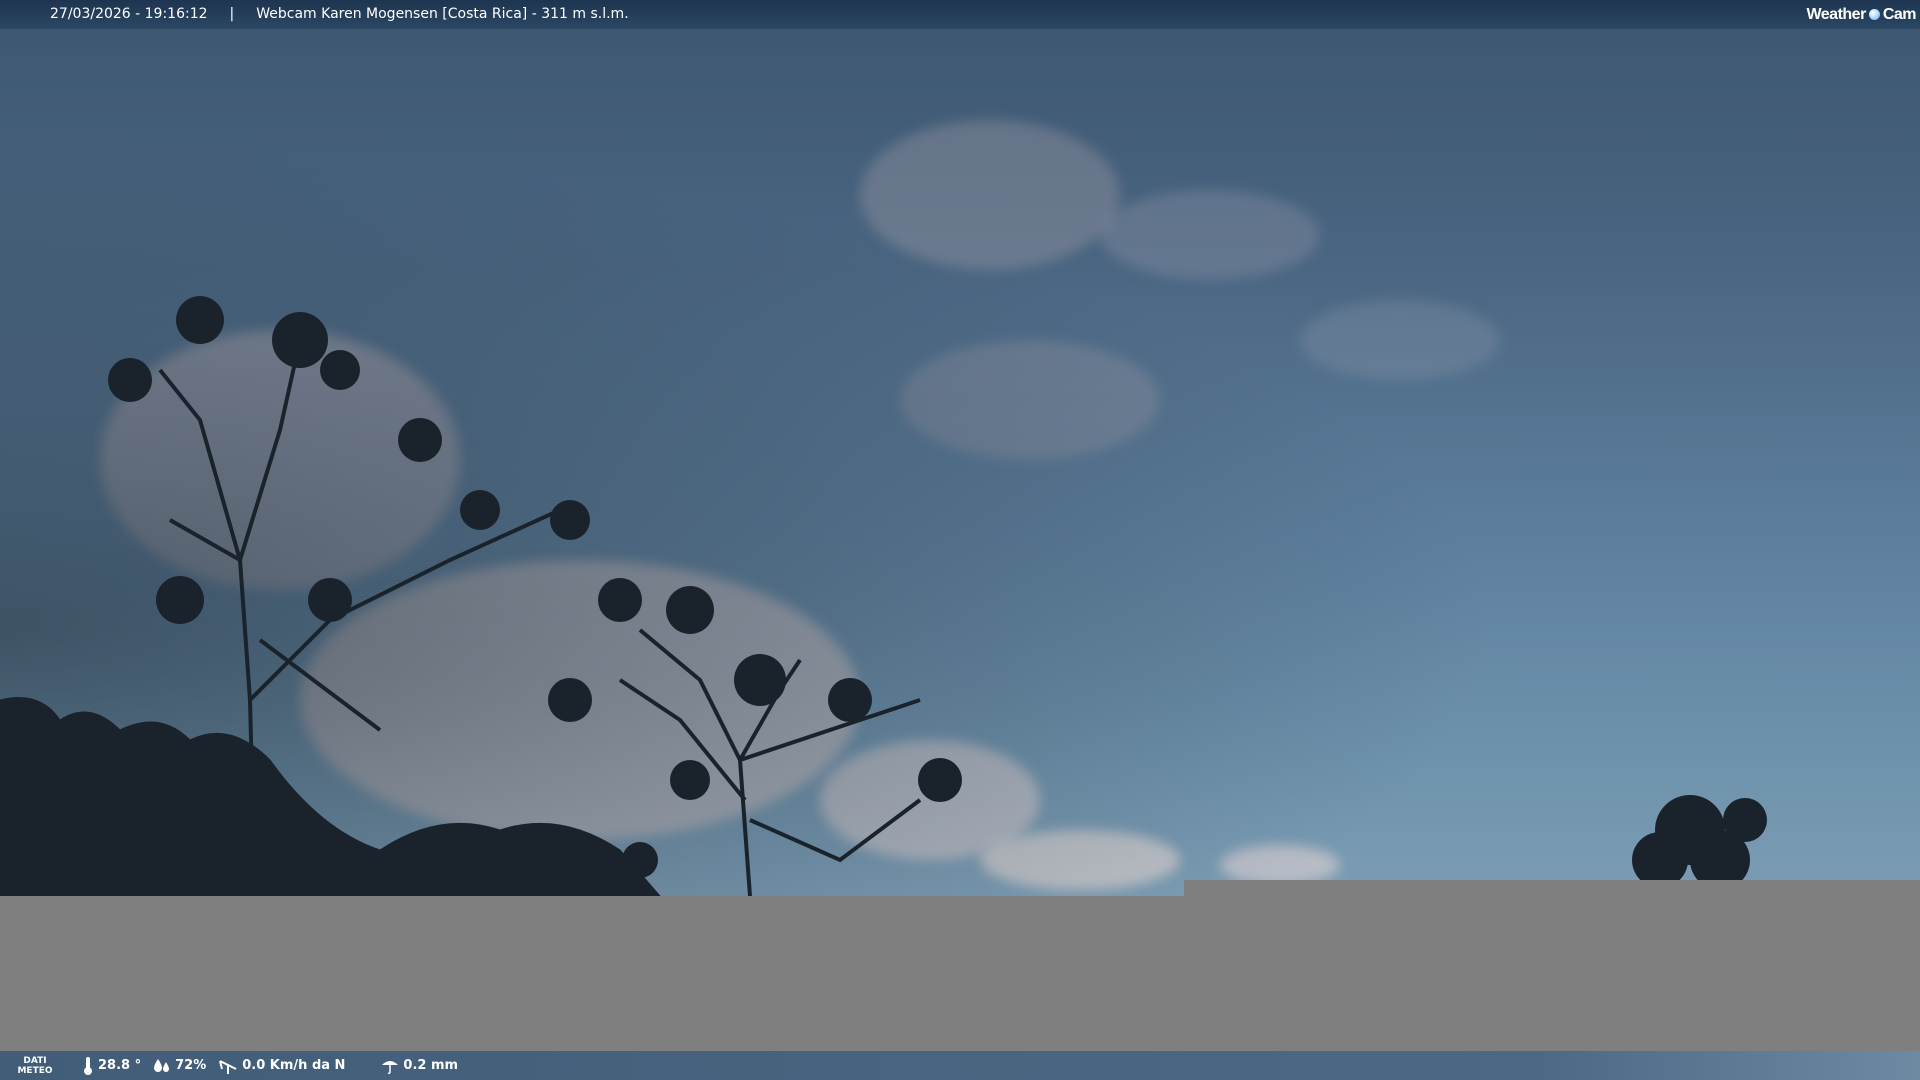 The image size is (1920, 1080). I want to click on rain-value: 0.2 mm, so click(431, 1065).